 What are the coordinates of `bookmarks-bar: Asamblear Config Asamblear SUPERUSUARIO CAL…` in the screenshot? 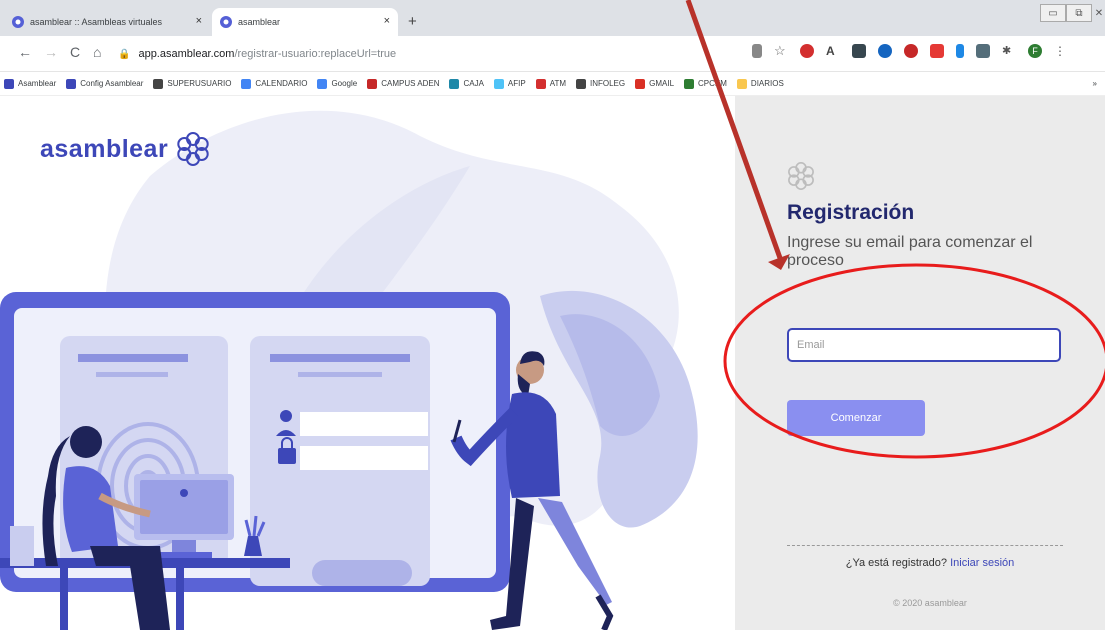 It's located at (552, 84).